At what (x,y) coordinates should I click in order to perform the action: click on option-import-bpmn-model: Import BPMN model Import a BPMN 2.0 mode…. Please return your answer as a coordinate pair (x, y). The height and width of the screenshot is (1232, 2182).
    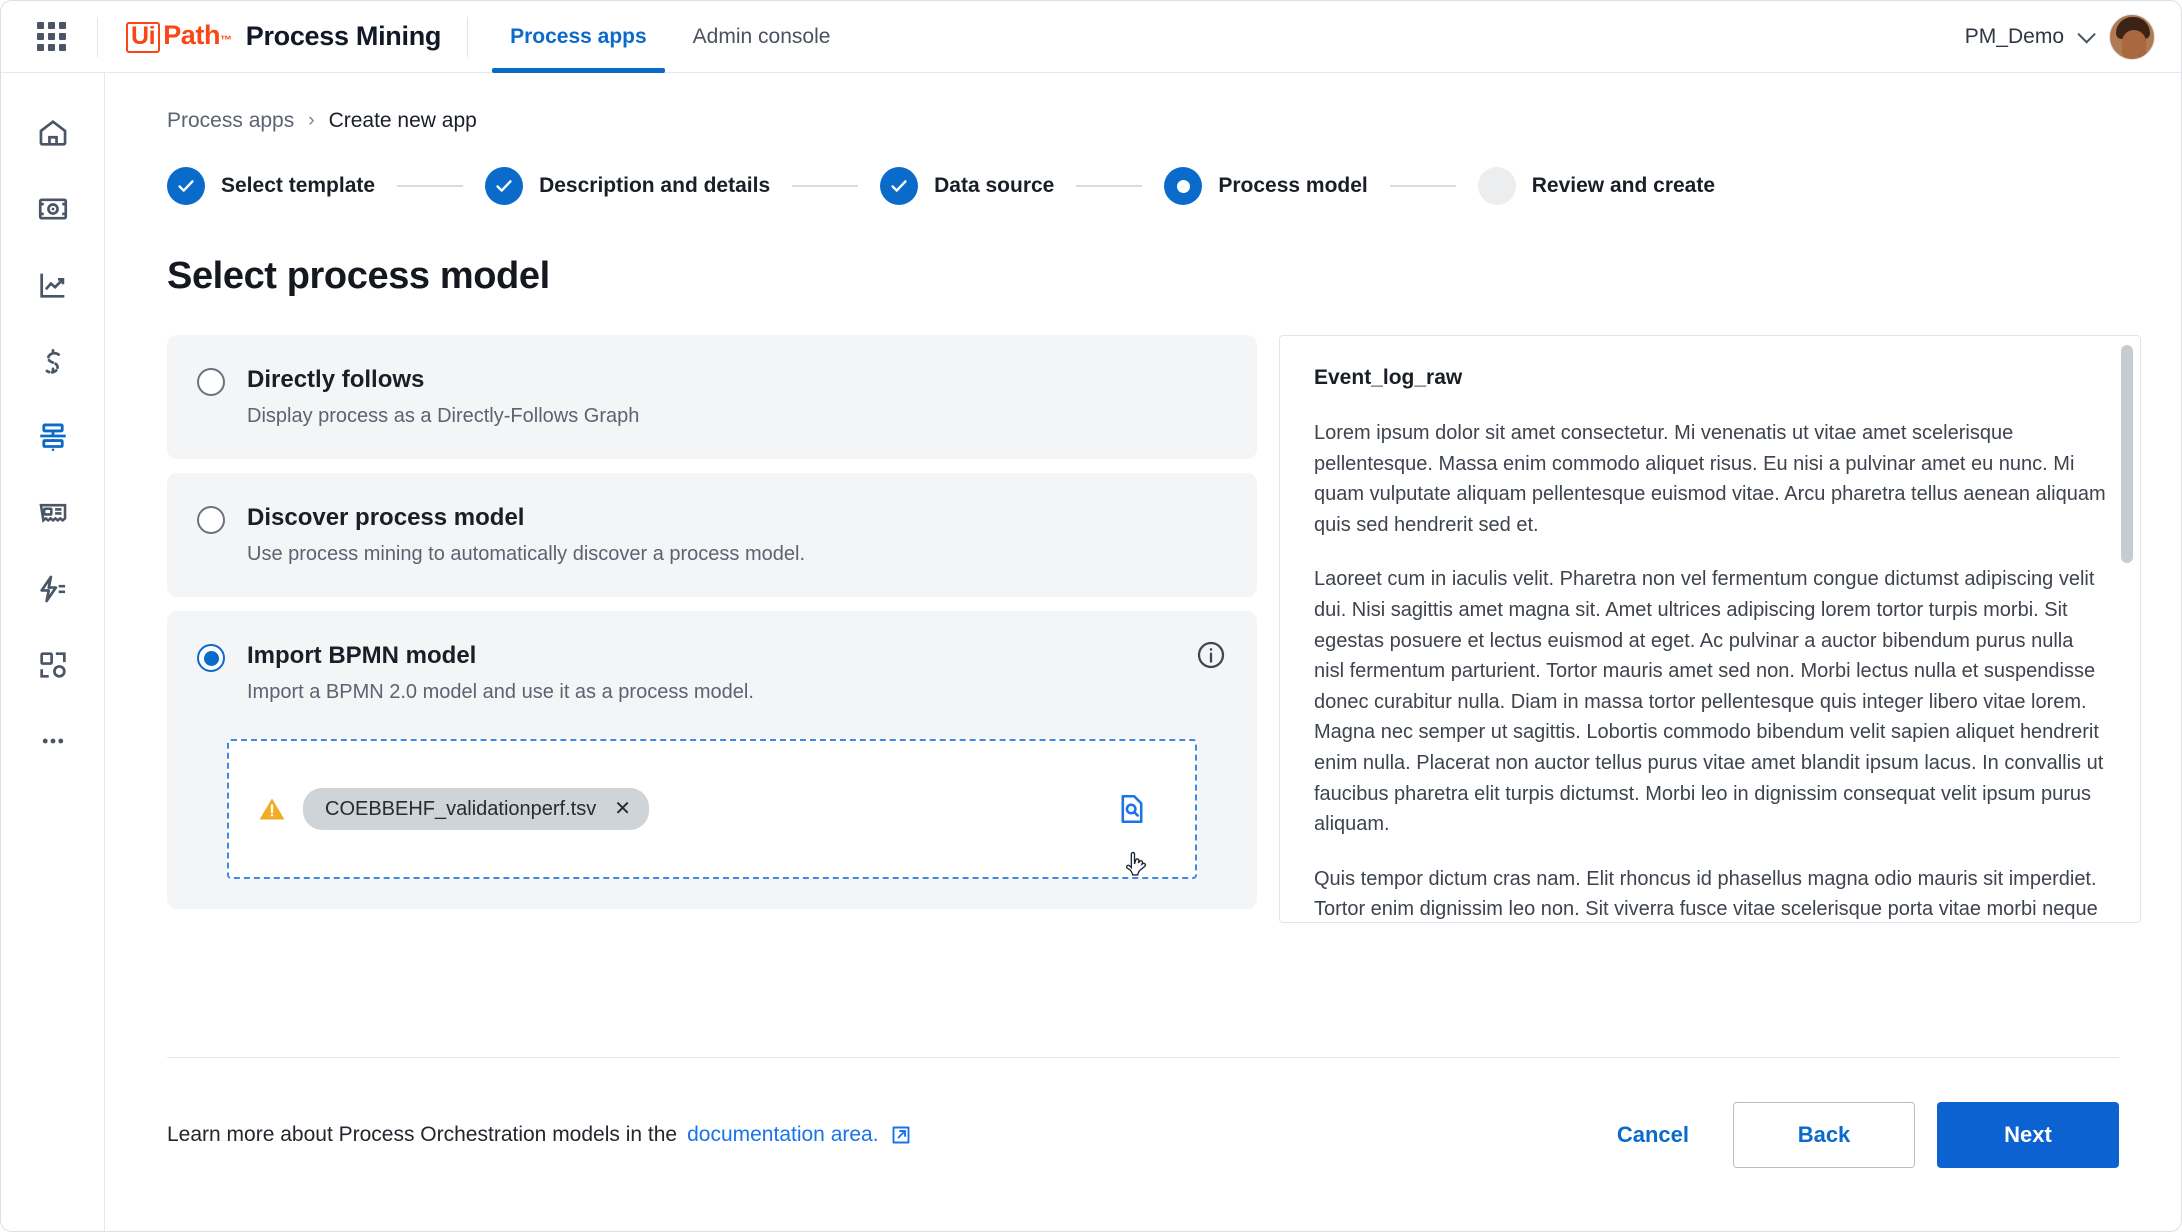
    Looking at the image, I should click on (712, 760).